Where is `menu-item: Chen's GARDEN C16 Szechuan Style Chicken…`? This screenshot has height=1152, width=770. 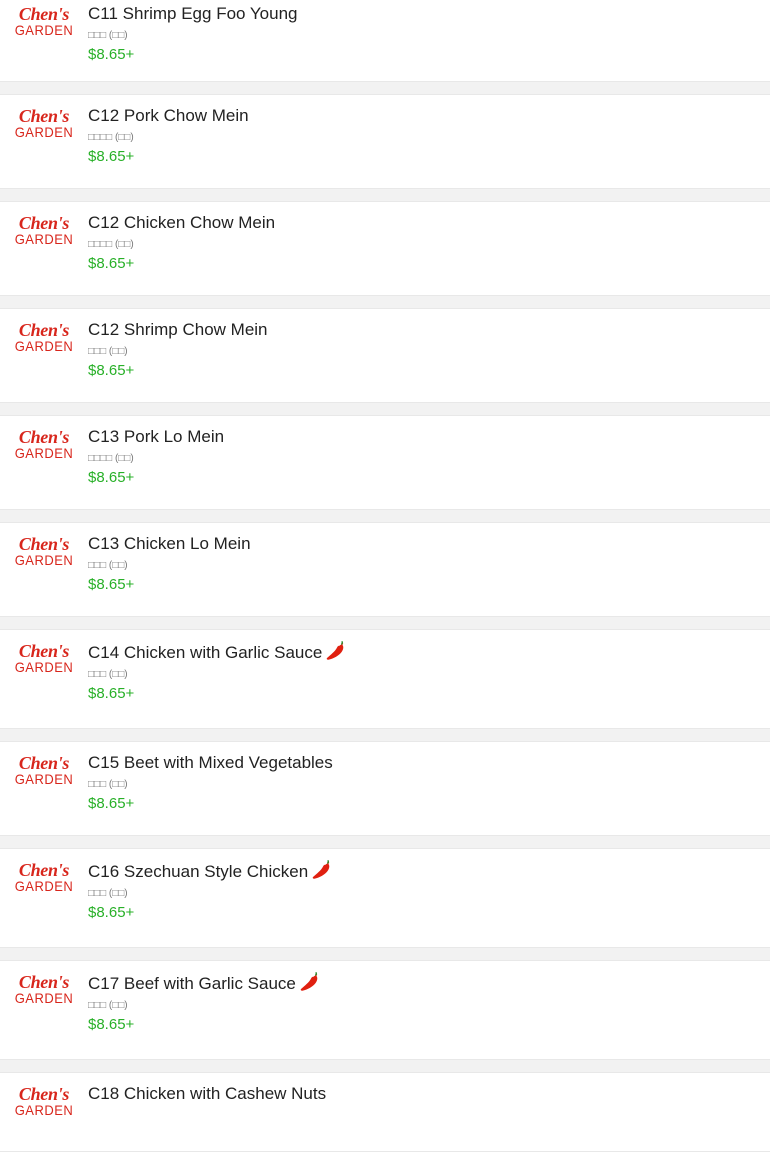 menu-item: Chen's GARDEN C16 Szechuan Style Chicken… is located at coordinates (385, 898).